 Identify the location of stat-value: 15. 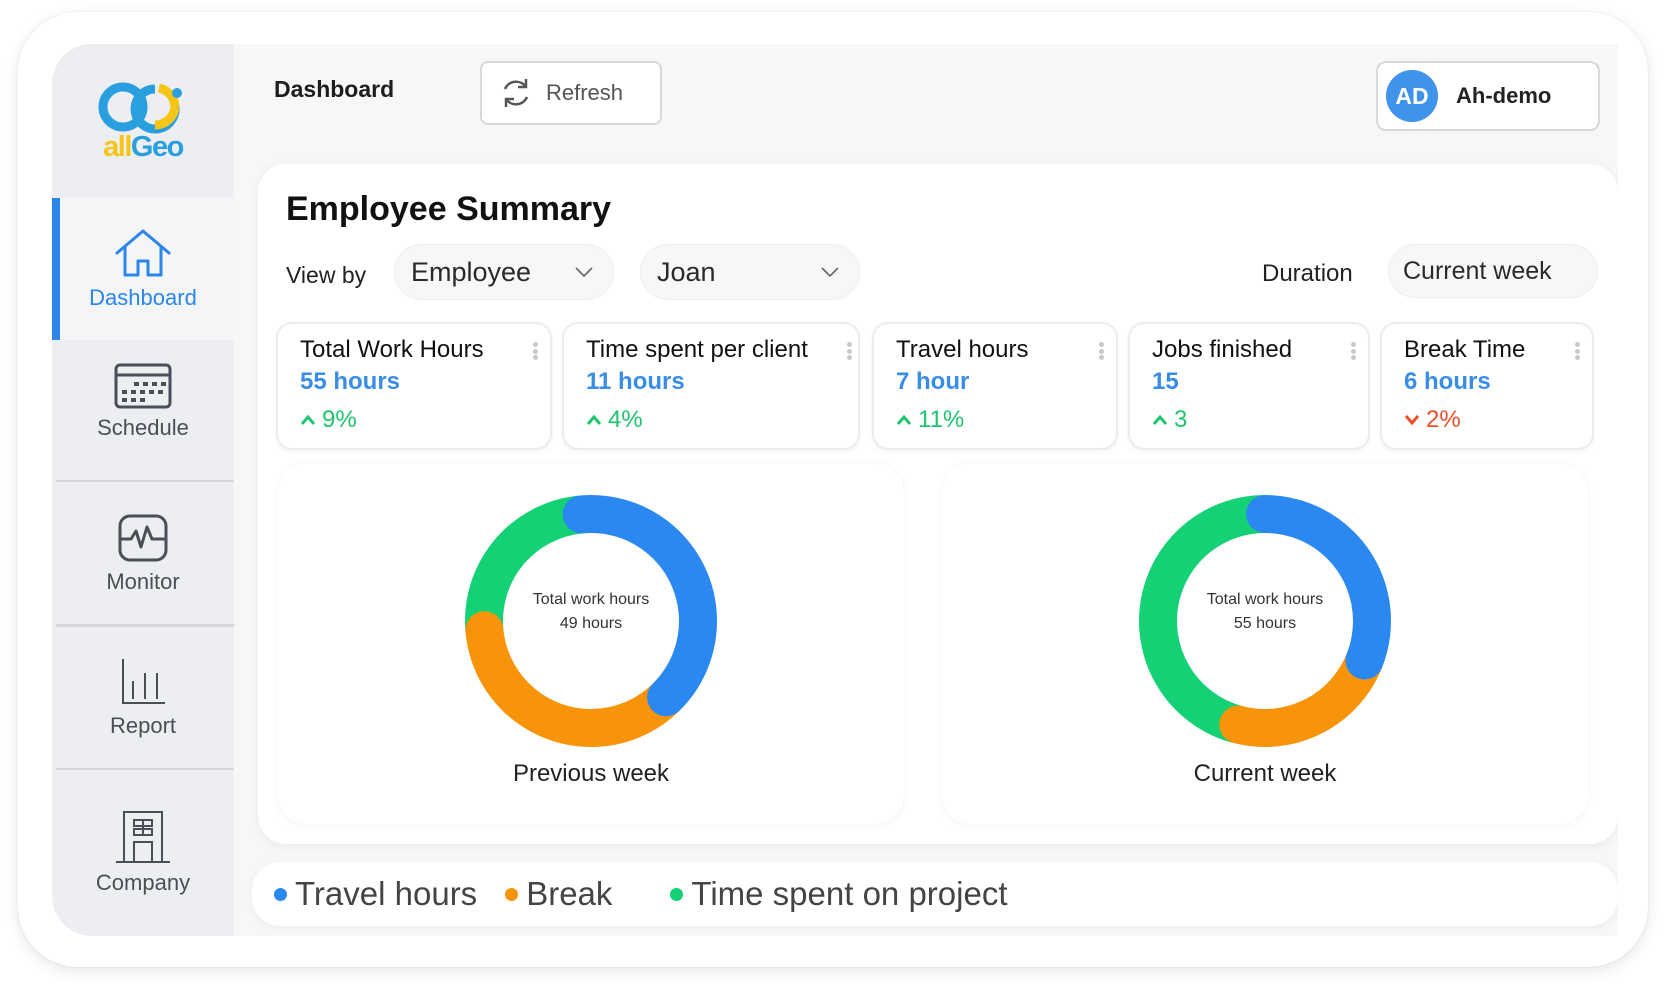
(1165, 381).